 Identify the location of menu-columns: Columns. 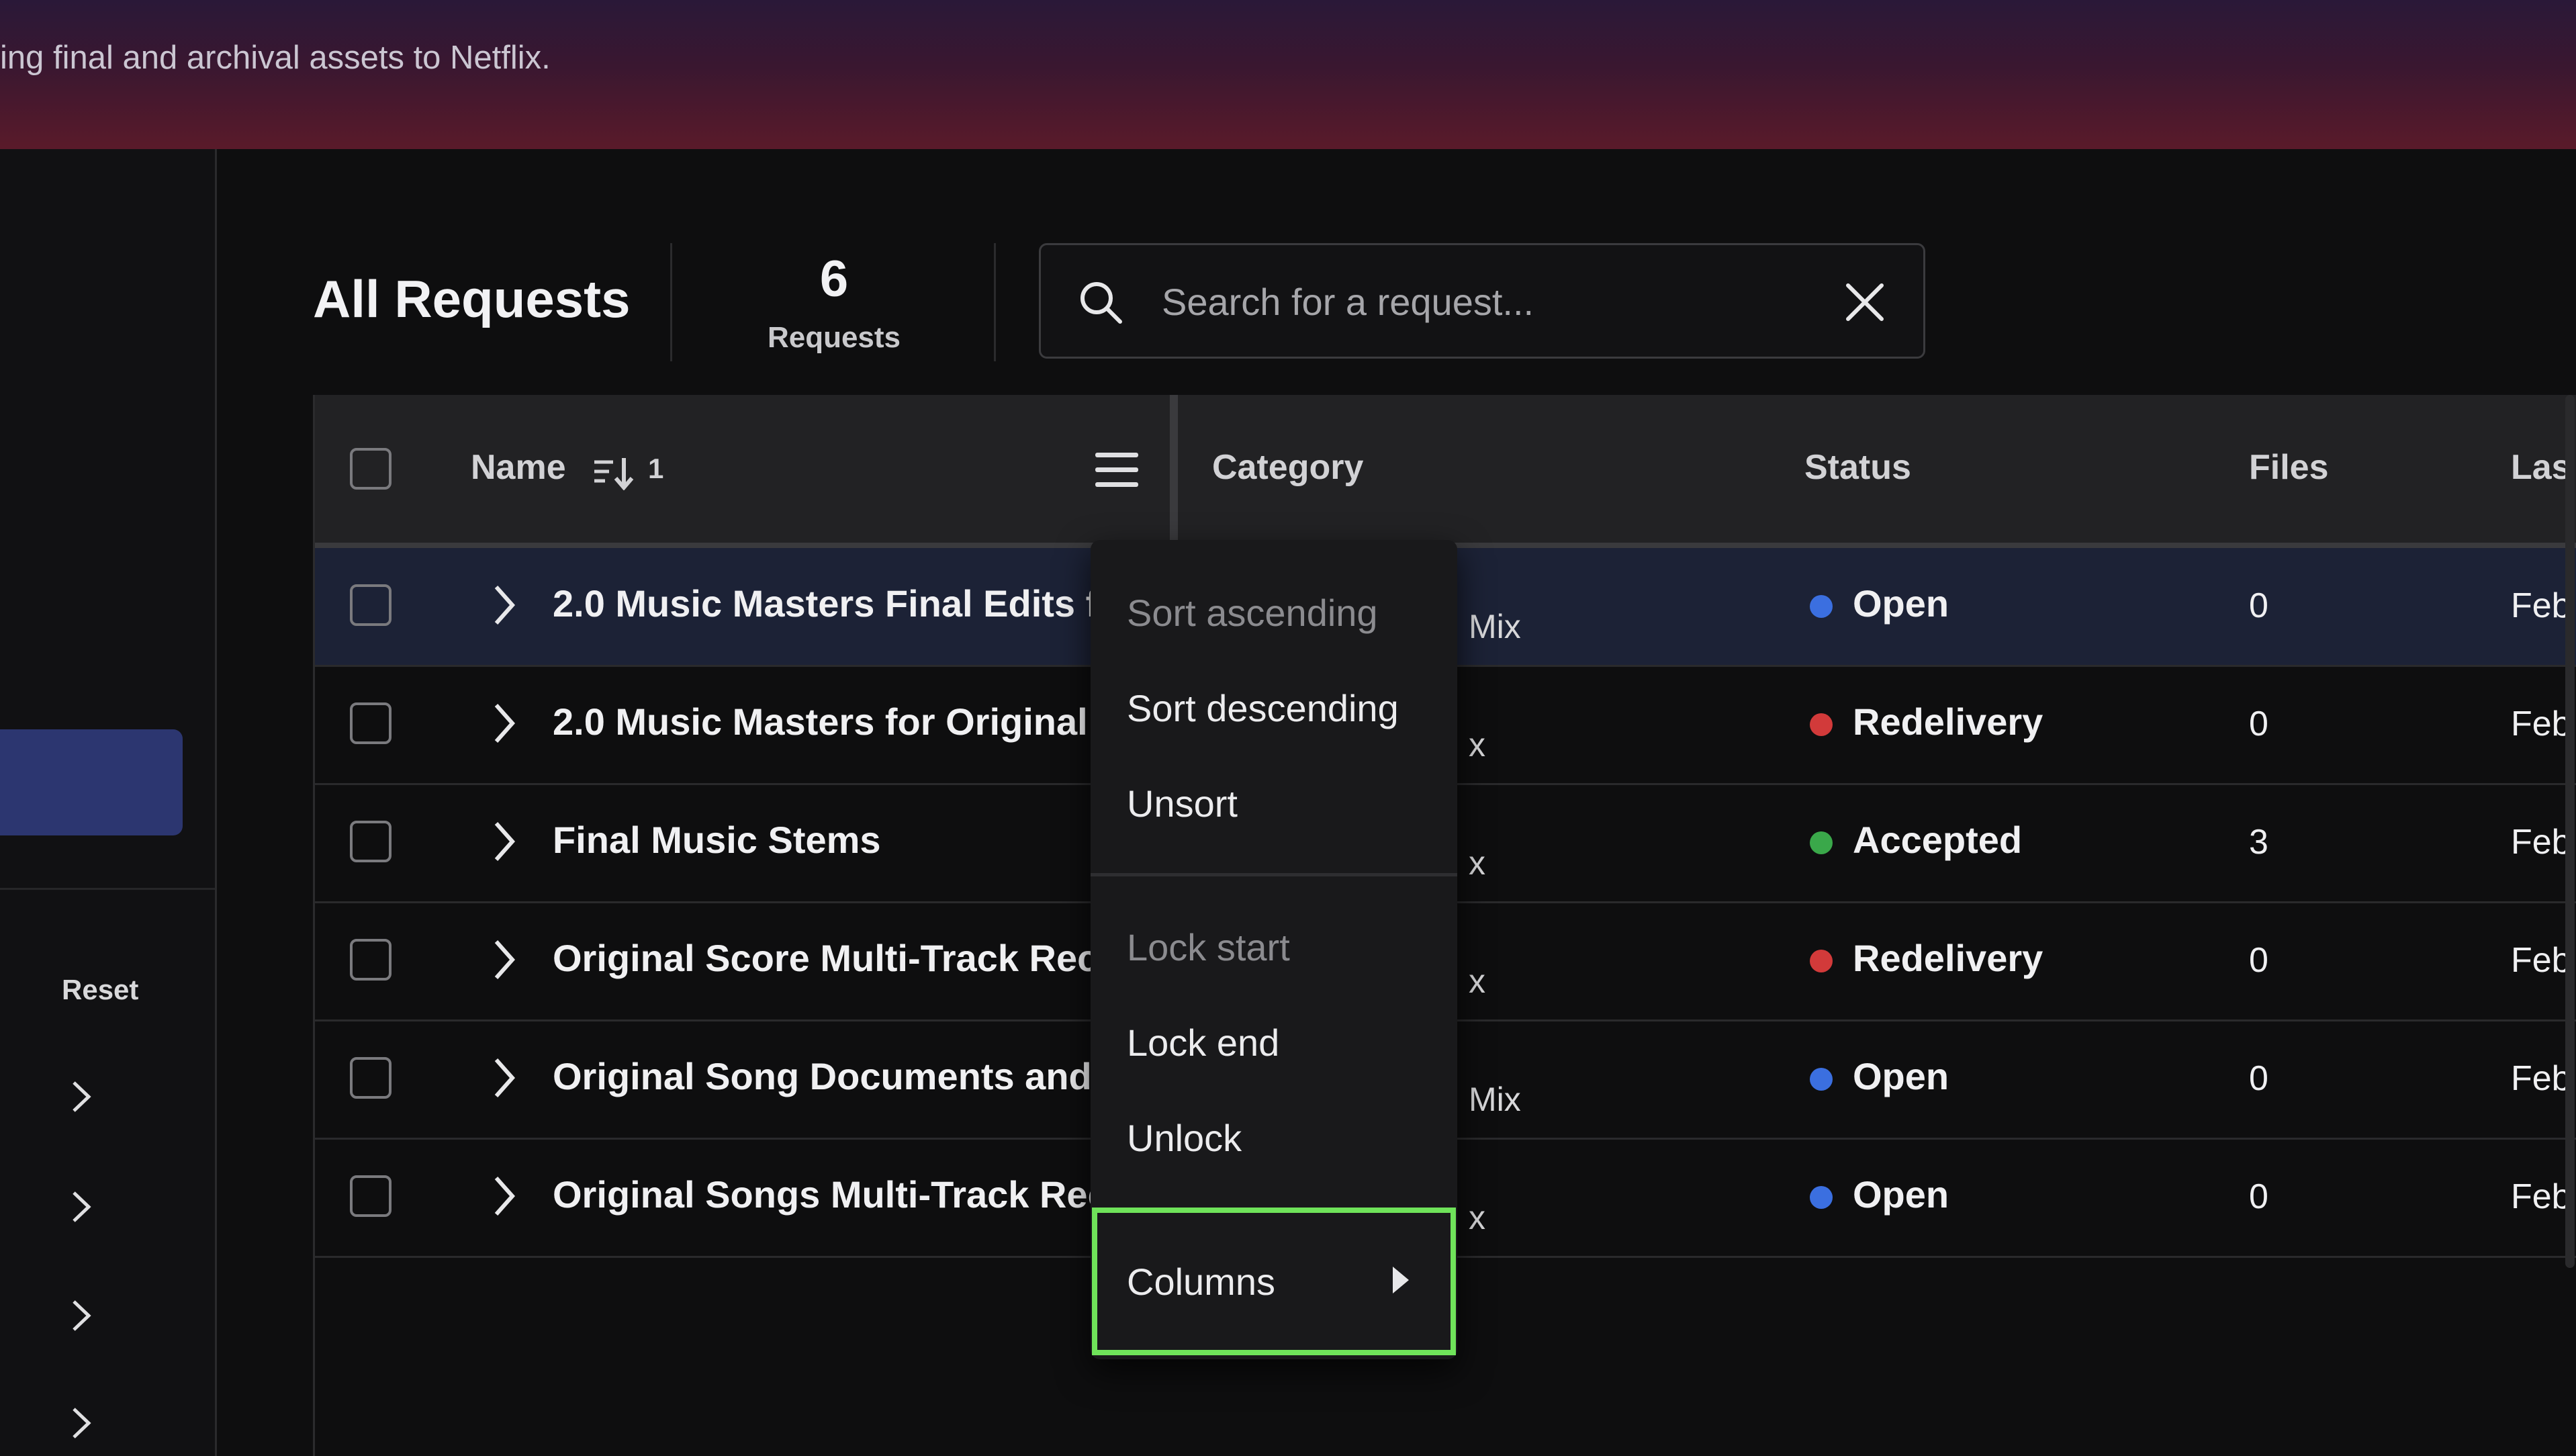
(1274, 1281).